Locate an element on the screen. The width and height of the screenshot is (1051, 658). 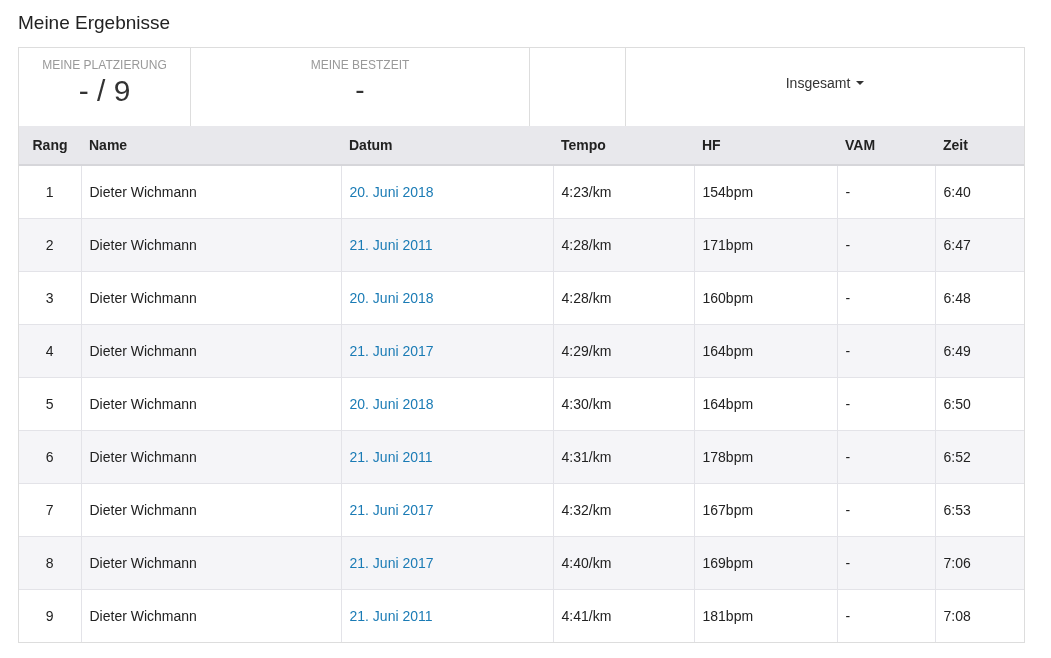
table-cell: 4:41/km is located at coordinates (623, 616).